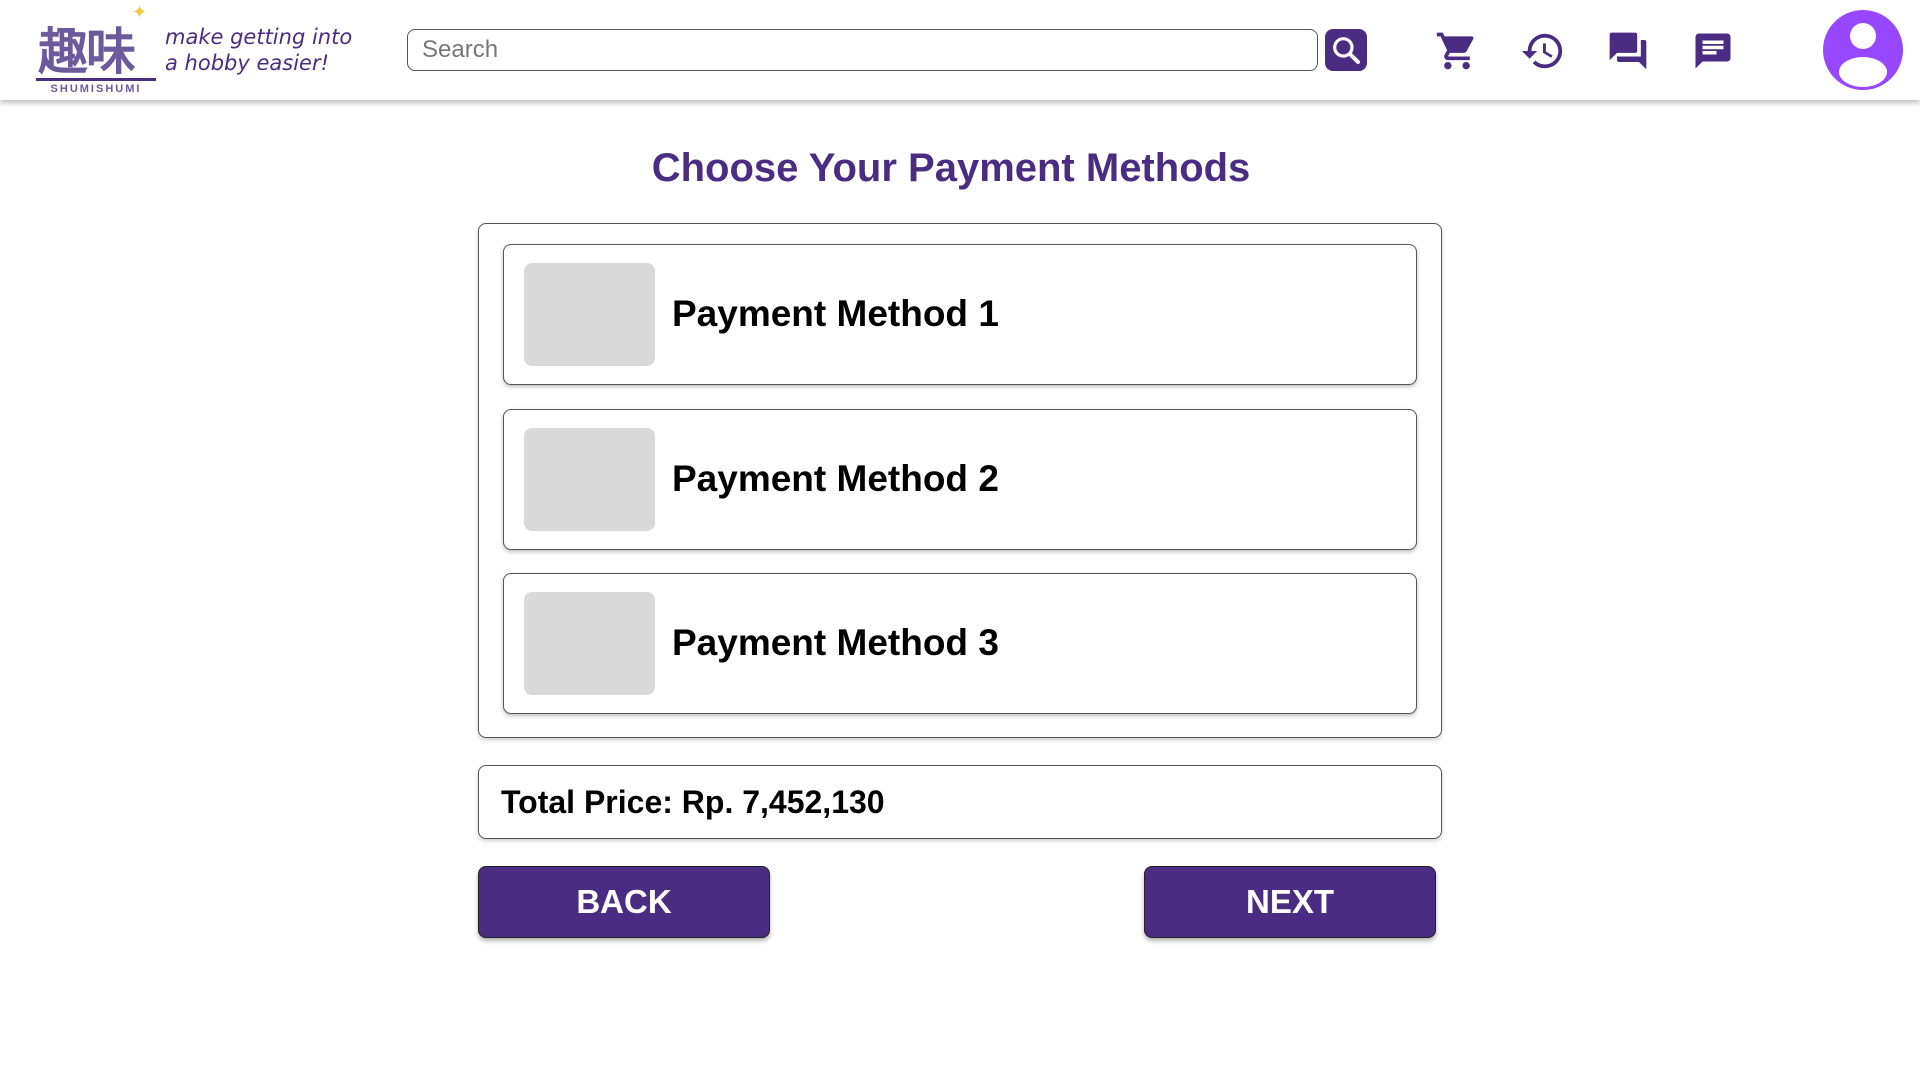  I want to click on cart-button, so click(1457, 51).